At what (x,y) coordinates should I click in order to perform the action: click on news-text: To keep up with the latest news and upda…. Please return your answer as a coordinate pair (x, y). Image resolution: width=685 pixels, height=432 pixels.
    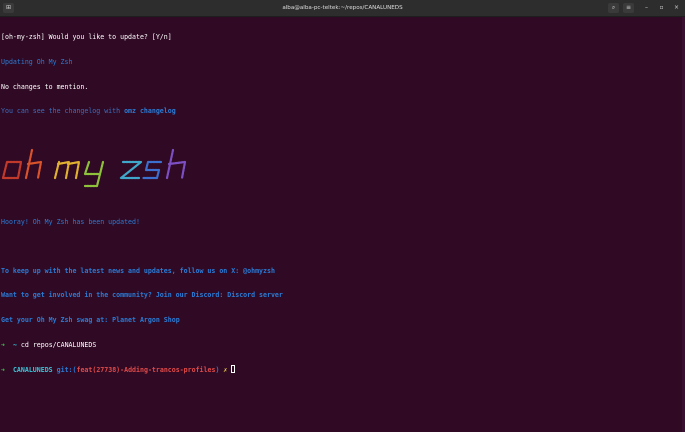
    Looking at the image, I should click on (120, 270).